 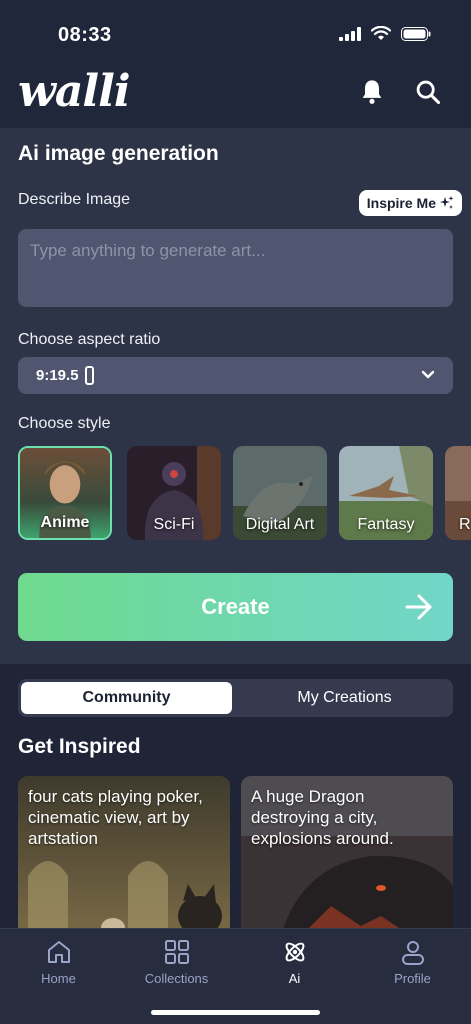 What do you see at coordinates (235, 1012) in the screenshot?
I see `home-indicator` at bounding box center [235, 1012].